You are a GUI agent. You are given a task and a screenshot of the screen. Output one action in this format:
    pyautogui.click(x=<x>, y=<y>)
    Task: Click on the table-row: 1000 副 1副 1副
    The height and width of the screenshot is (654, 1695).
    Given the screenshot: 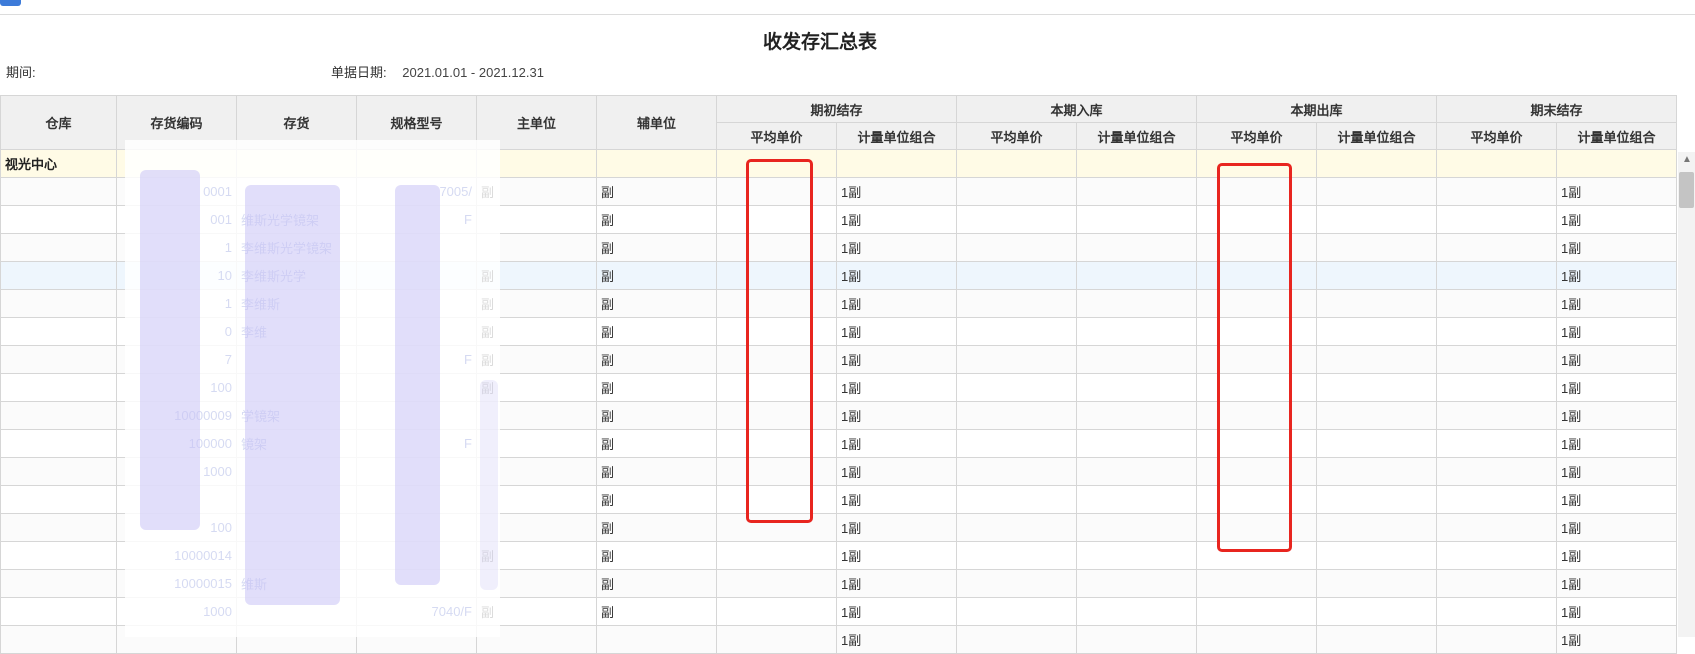 What is the action you would take?
    pyautogui.click(x=838, y=471)
    